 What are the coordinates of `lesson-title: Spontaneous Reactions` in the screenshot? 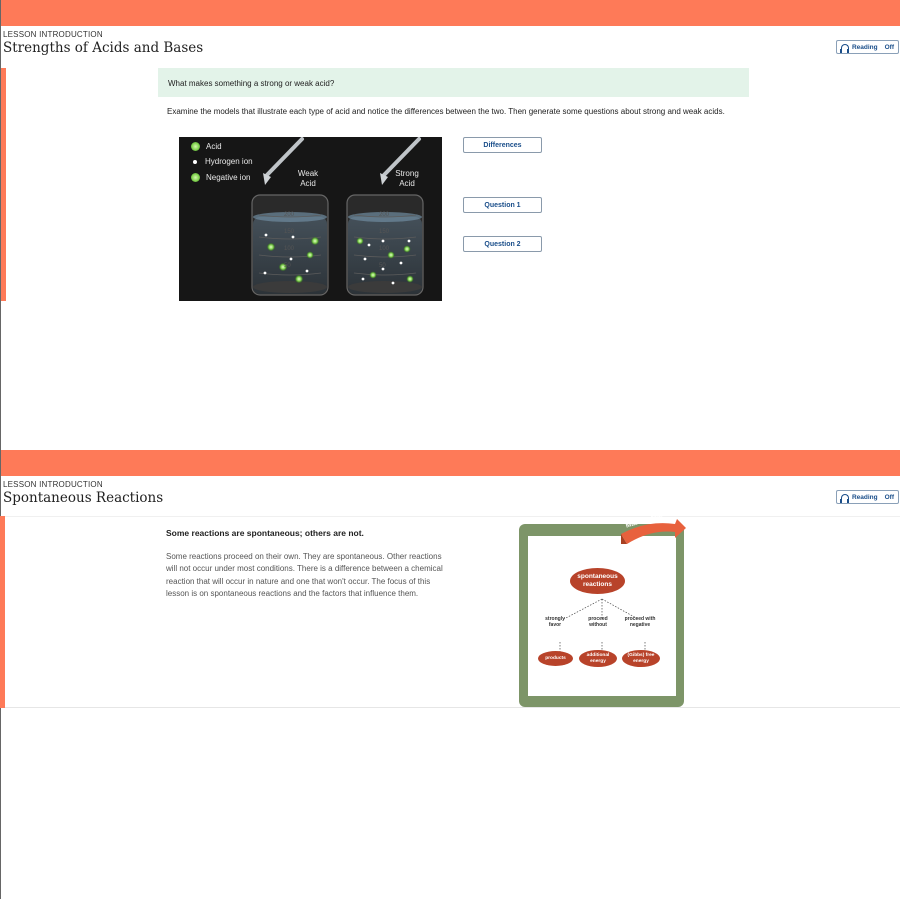 It's located at (83, 498).